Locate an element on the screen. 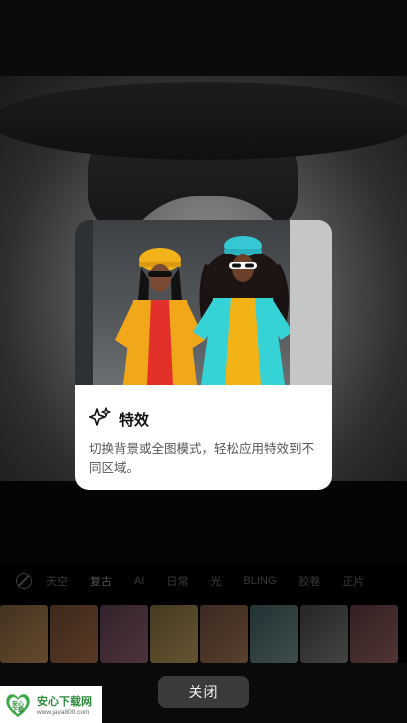 The image size is (407, 723). filter-tab: 日常 is located at coordinates (177, 581).